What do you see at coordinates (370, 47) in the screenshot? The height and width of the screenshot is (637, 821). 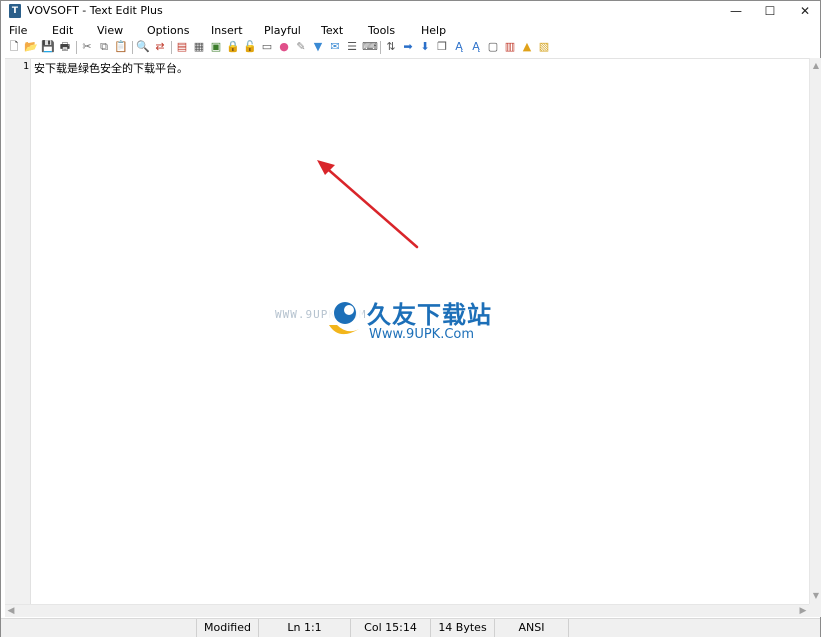 I see `keyboard-icon: ⌨` at bounding box center [370, 47].